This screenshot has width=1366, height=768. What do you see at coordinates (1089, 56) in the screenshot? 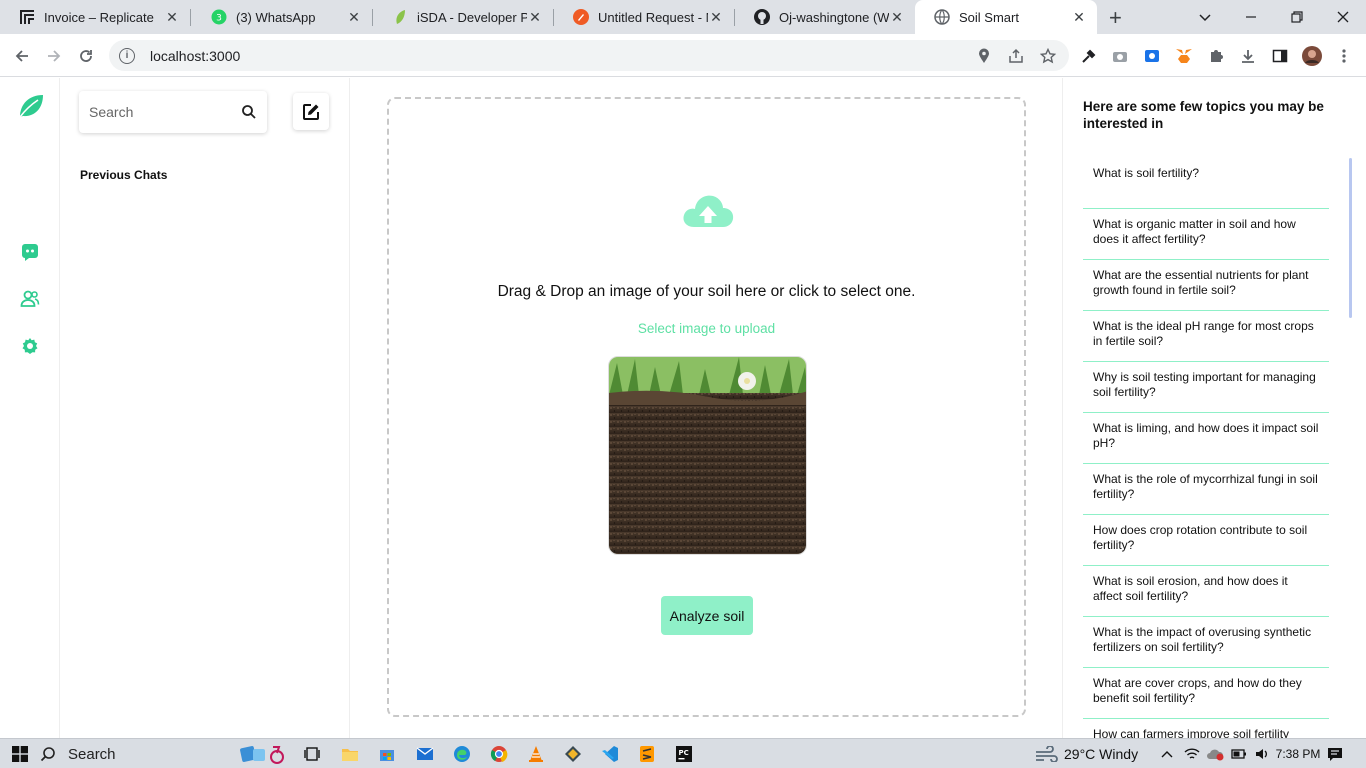
I see `eyedropper-icon` at bounding box center [1089, 56].